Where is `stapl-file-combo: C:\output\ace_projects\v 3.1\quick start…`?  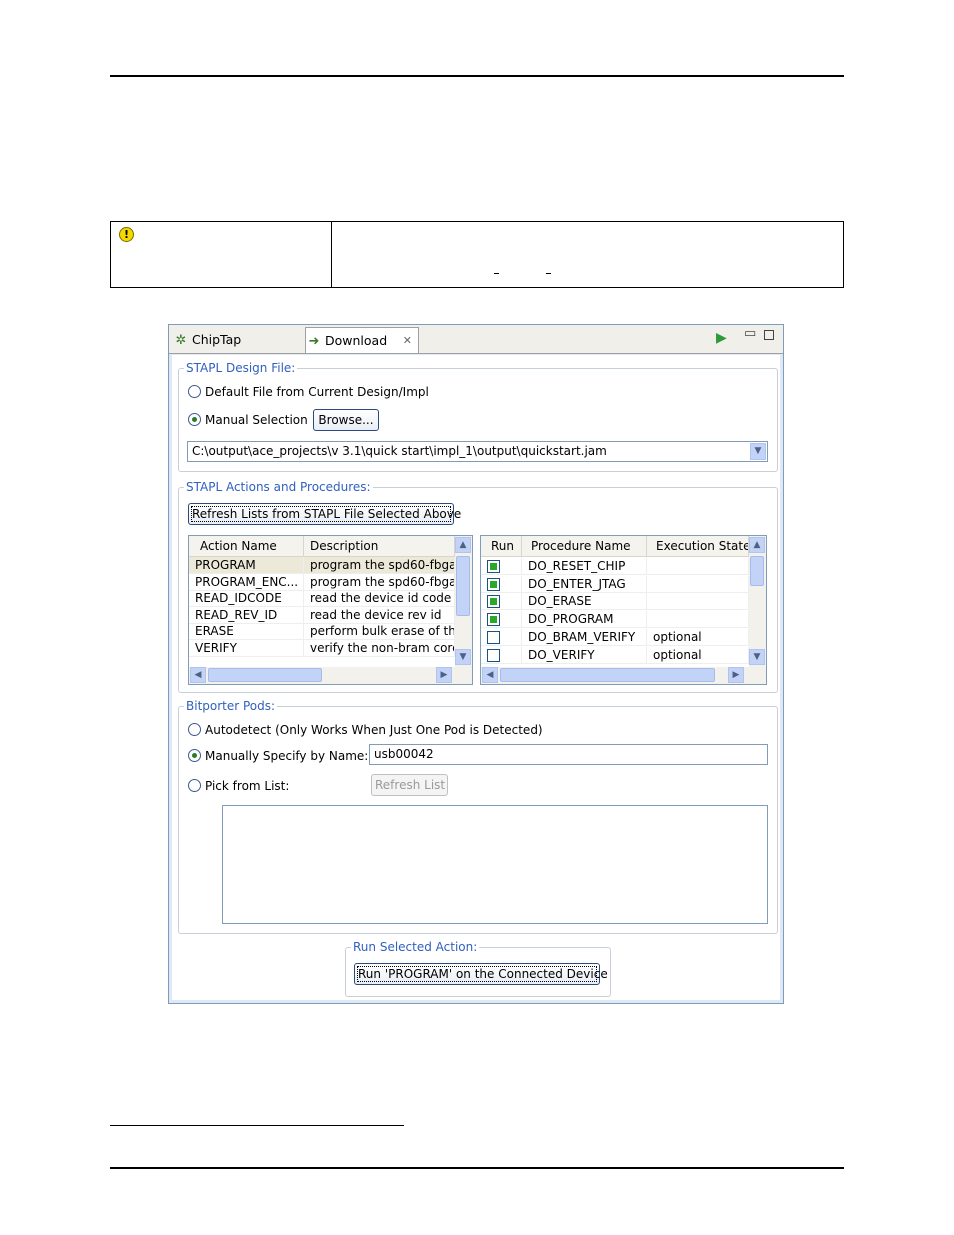 stapl-file-combo: C:\output\ace_projects\v 3.1\quick start… is located at coordinates (477, 451).